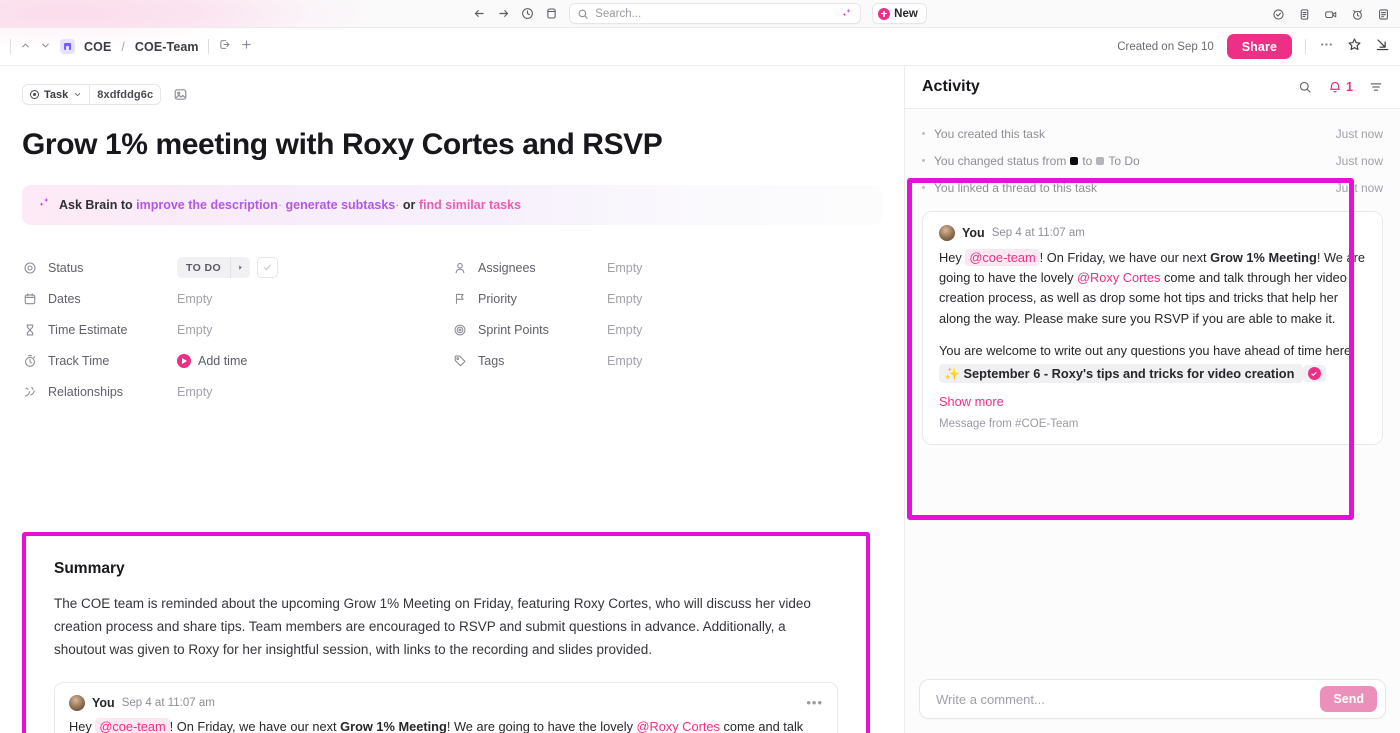 Image resolution: width=1400 pixels, height=733 pixels. I want to click on doc-icon, so click(1304, 14).